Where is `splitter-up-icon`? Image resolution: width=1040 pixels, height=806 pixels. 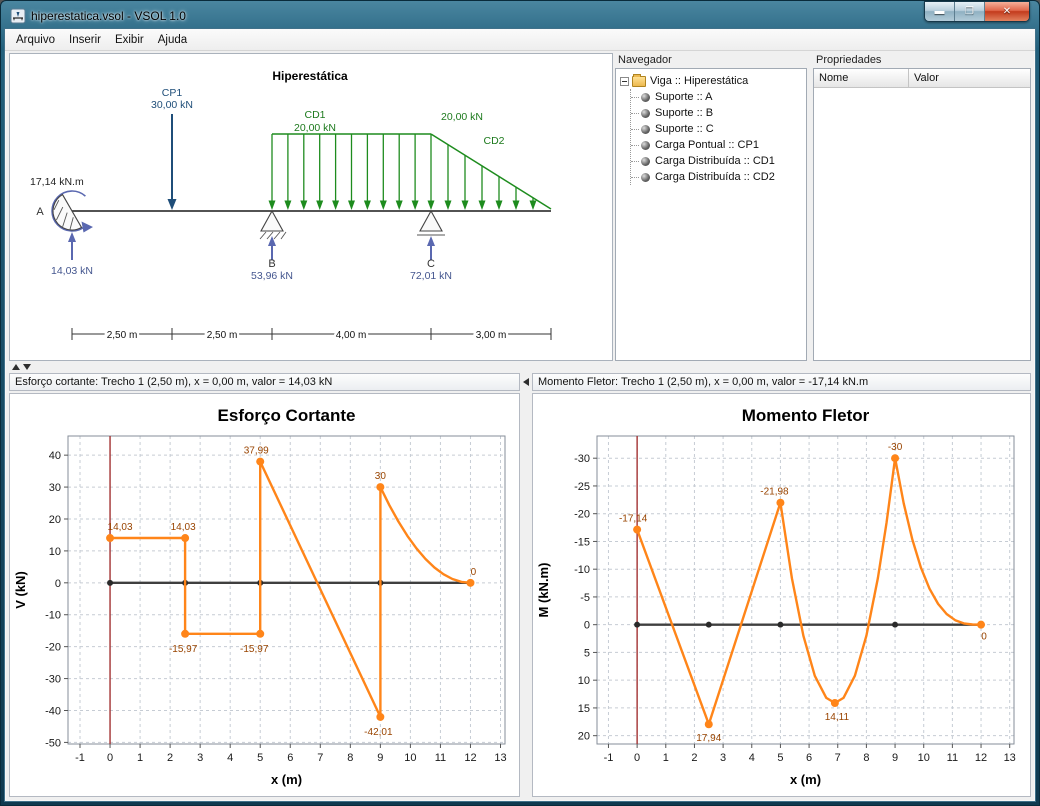
splitter-up-icon is located at coordinates (16, 367).